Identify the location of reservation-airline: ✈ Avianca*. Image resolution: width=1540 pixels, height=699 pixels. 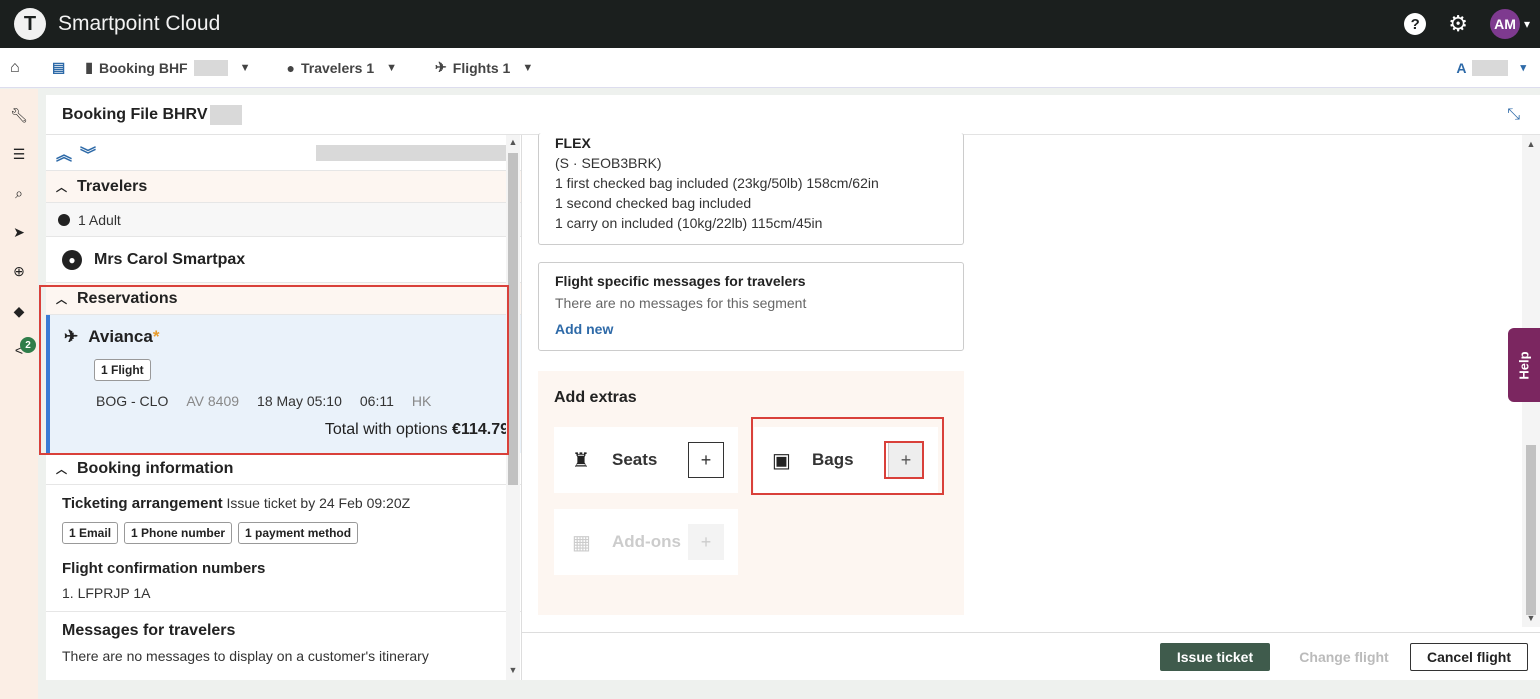
(111, 337).